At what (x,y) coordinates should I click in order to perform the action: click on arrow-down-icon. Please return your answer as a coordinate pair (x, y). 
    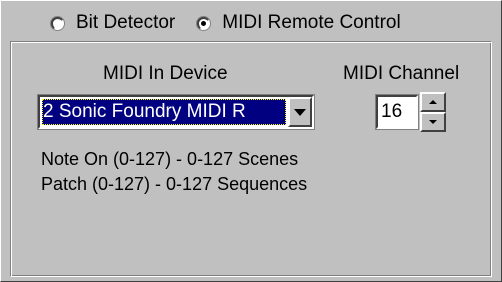
    Looking at the image, I should click on (433, 122).